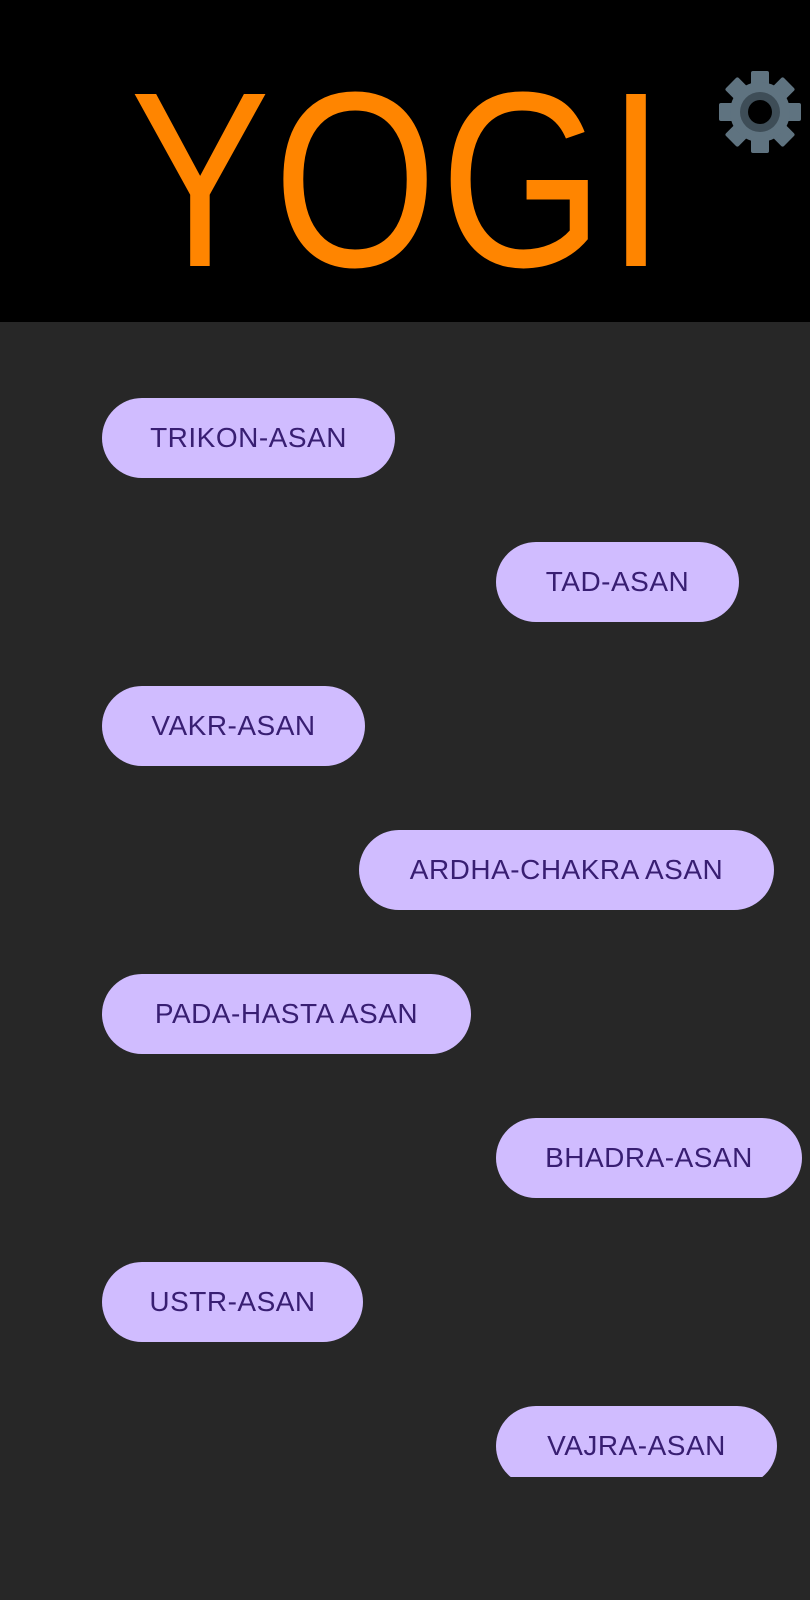  I want to click on gear-icon, so click(760, 112).